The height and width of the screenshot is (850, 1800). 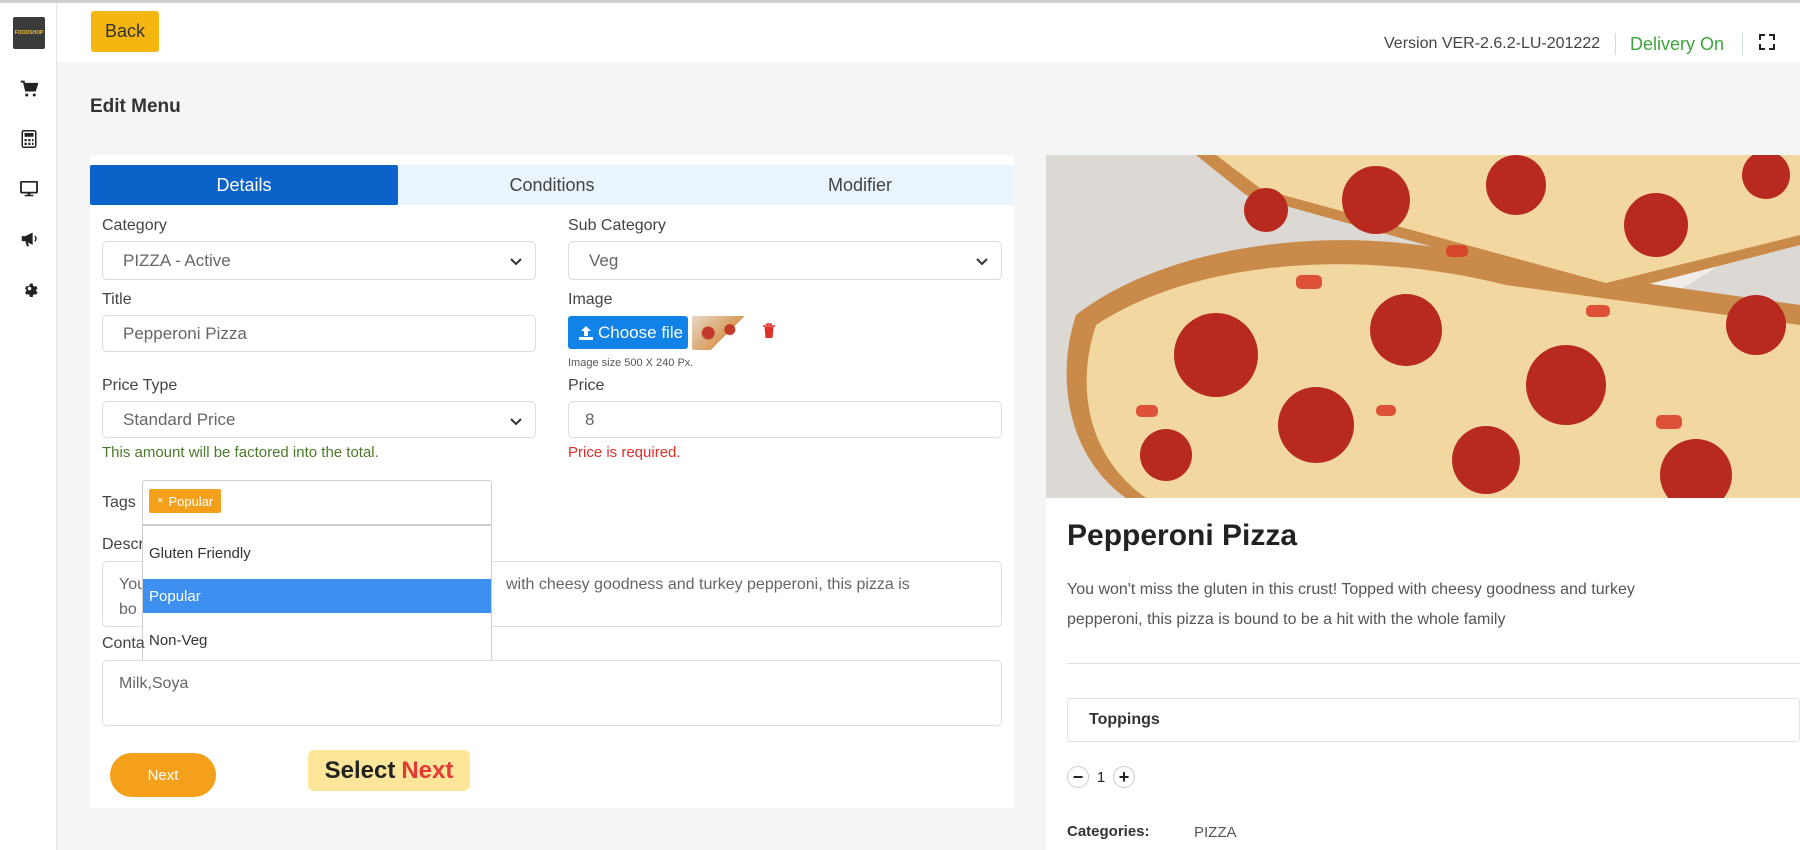 What do you see at coordinates (123, 544) in the screenshot?
I see `description-label: Descr` at bounding box center [123, 544].